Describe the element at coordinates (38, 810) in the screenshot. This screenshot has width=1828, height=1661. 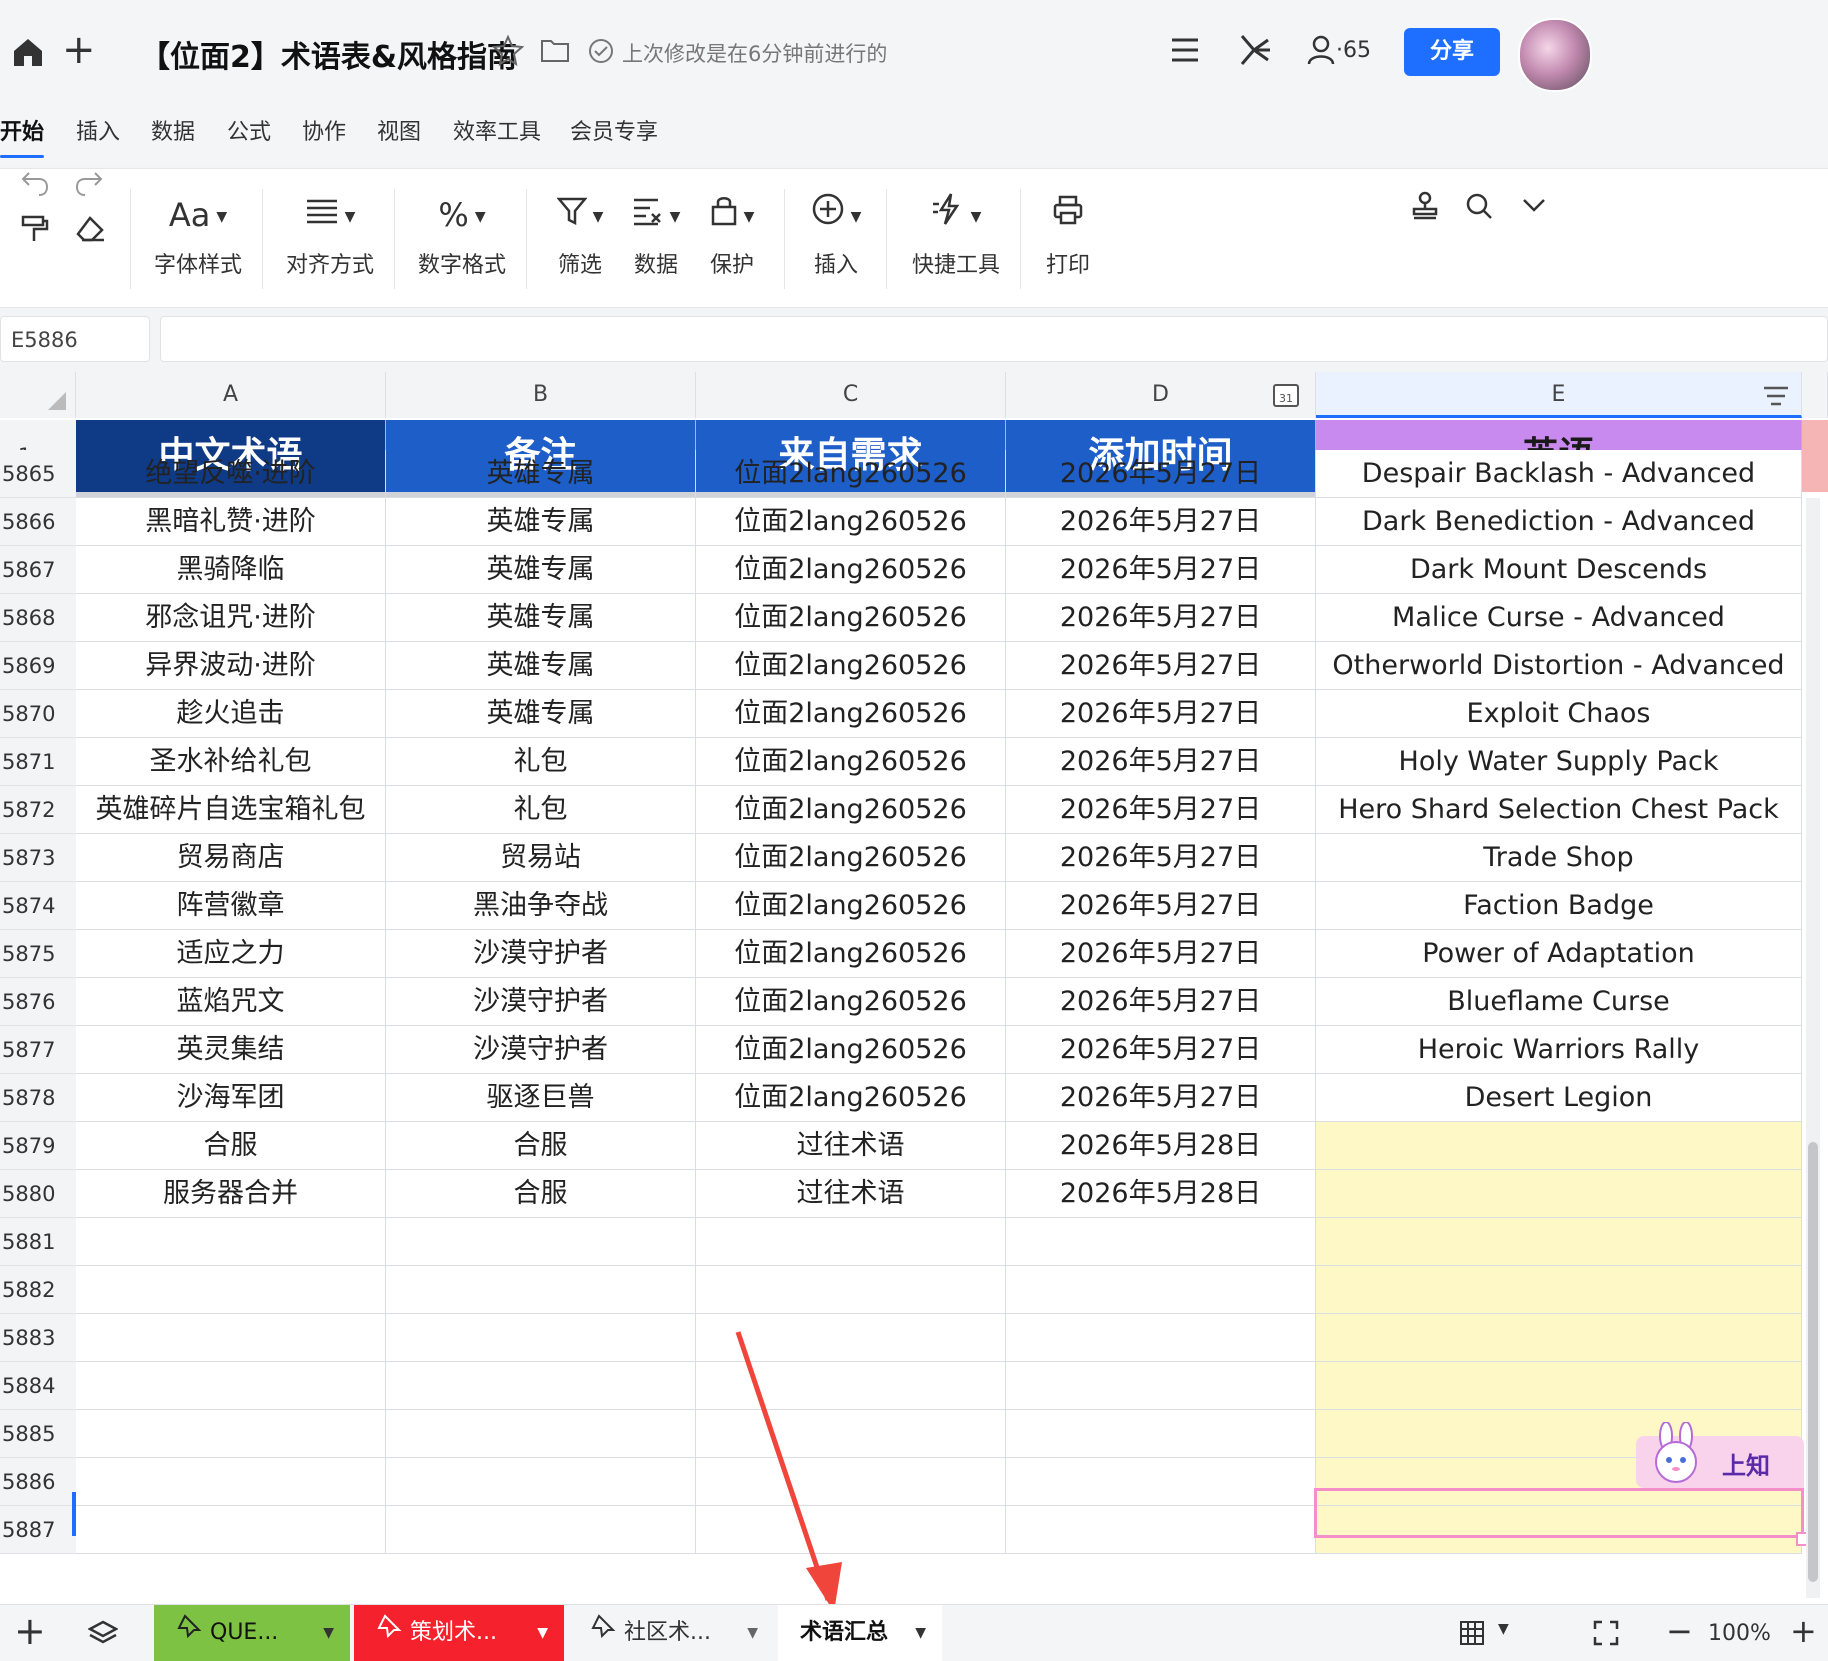
I see `row-number: 5872` at that location.